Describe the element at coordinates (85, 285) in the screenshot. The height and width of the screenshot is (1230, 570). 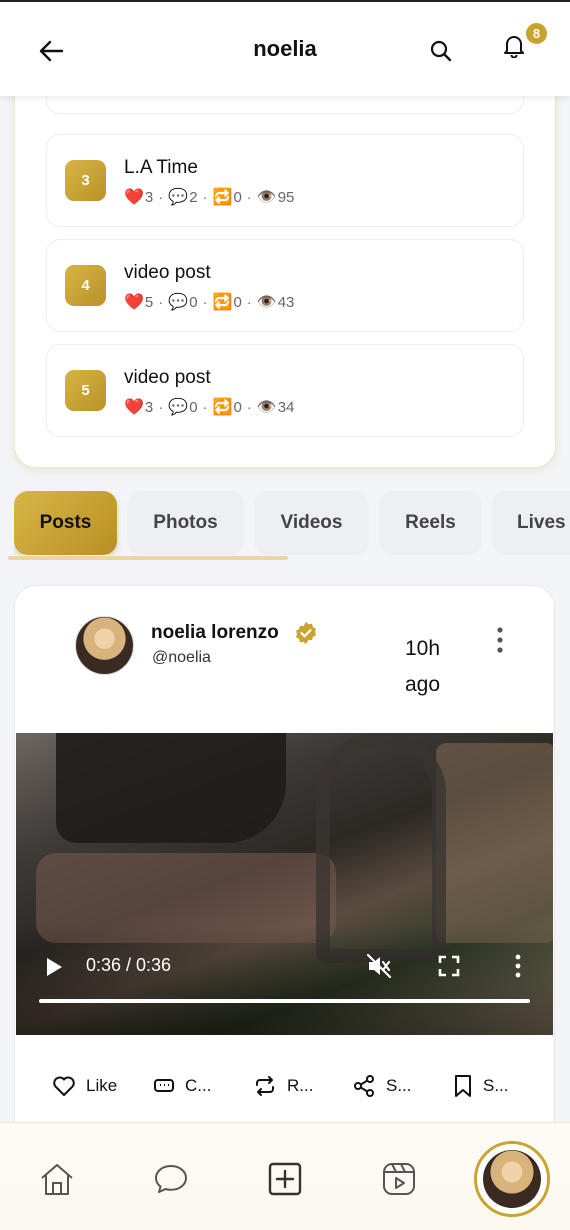
I see `rank-badge: 4` at that location.